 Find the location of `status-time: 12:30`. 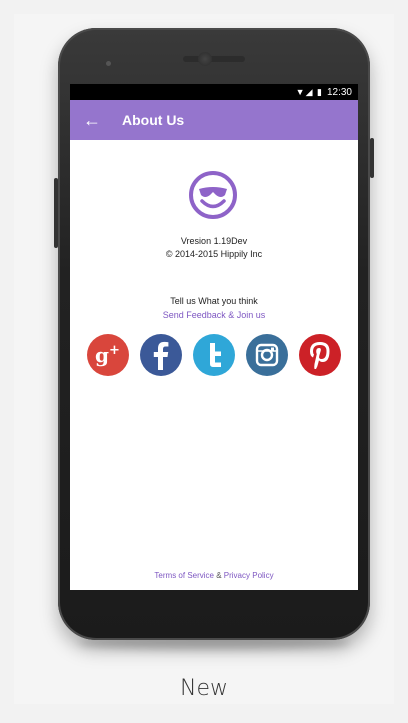

status-time: 12:30 is located at coordinates (339, 92).